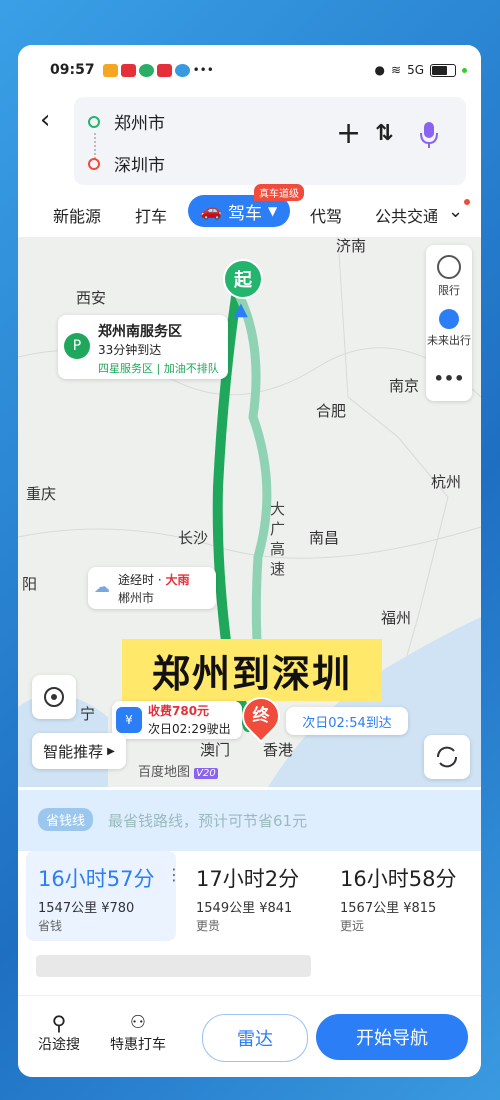 Image resolution: width=500 pixels, height=1100 pixels. I want to click on restrict-button: 限行, so click(449, 276).